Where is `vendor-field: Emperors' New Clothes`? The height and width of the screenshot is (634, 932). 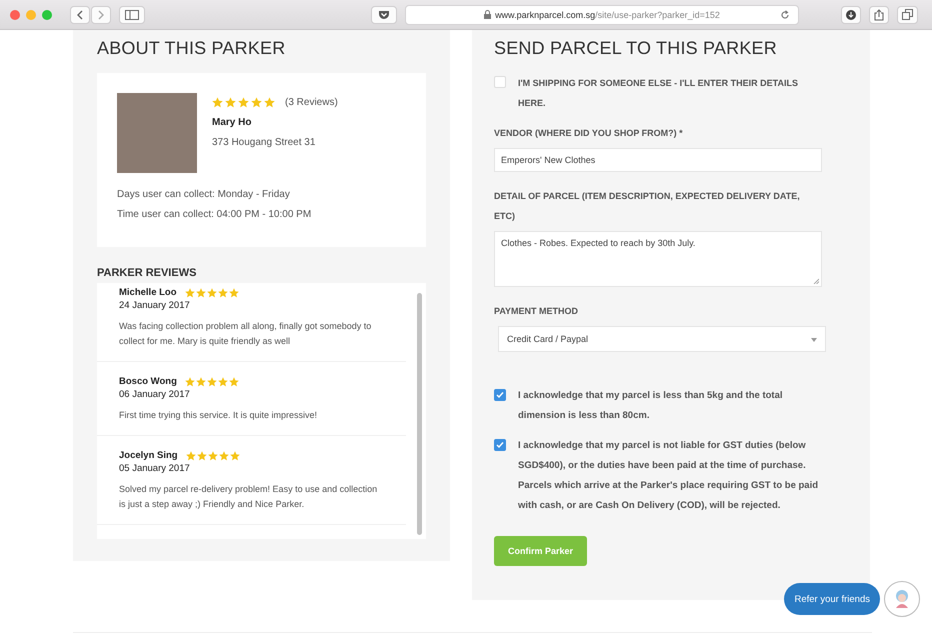 vendor-field: Emperors' New Clothes is located at coordinates (658, 160).